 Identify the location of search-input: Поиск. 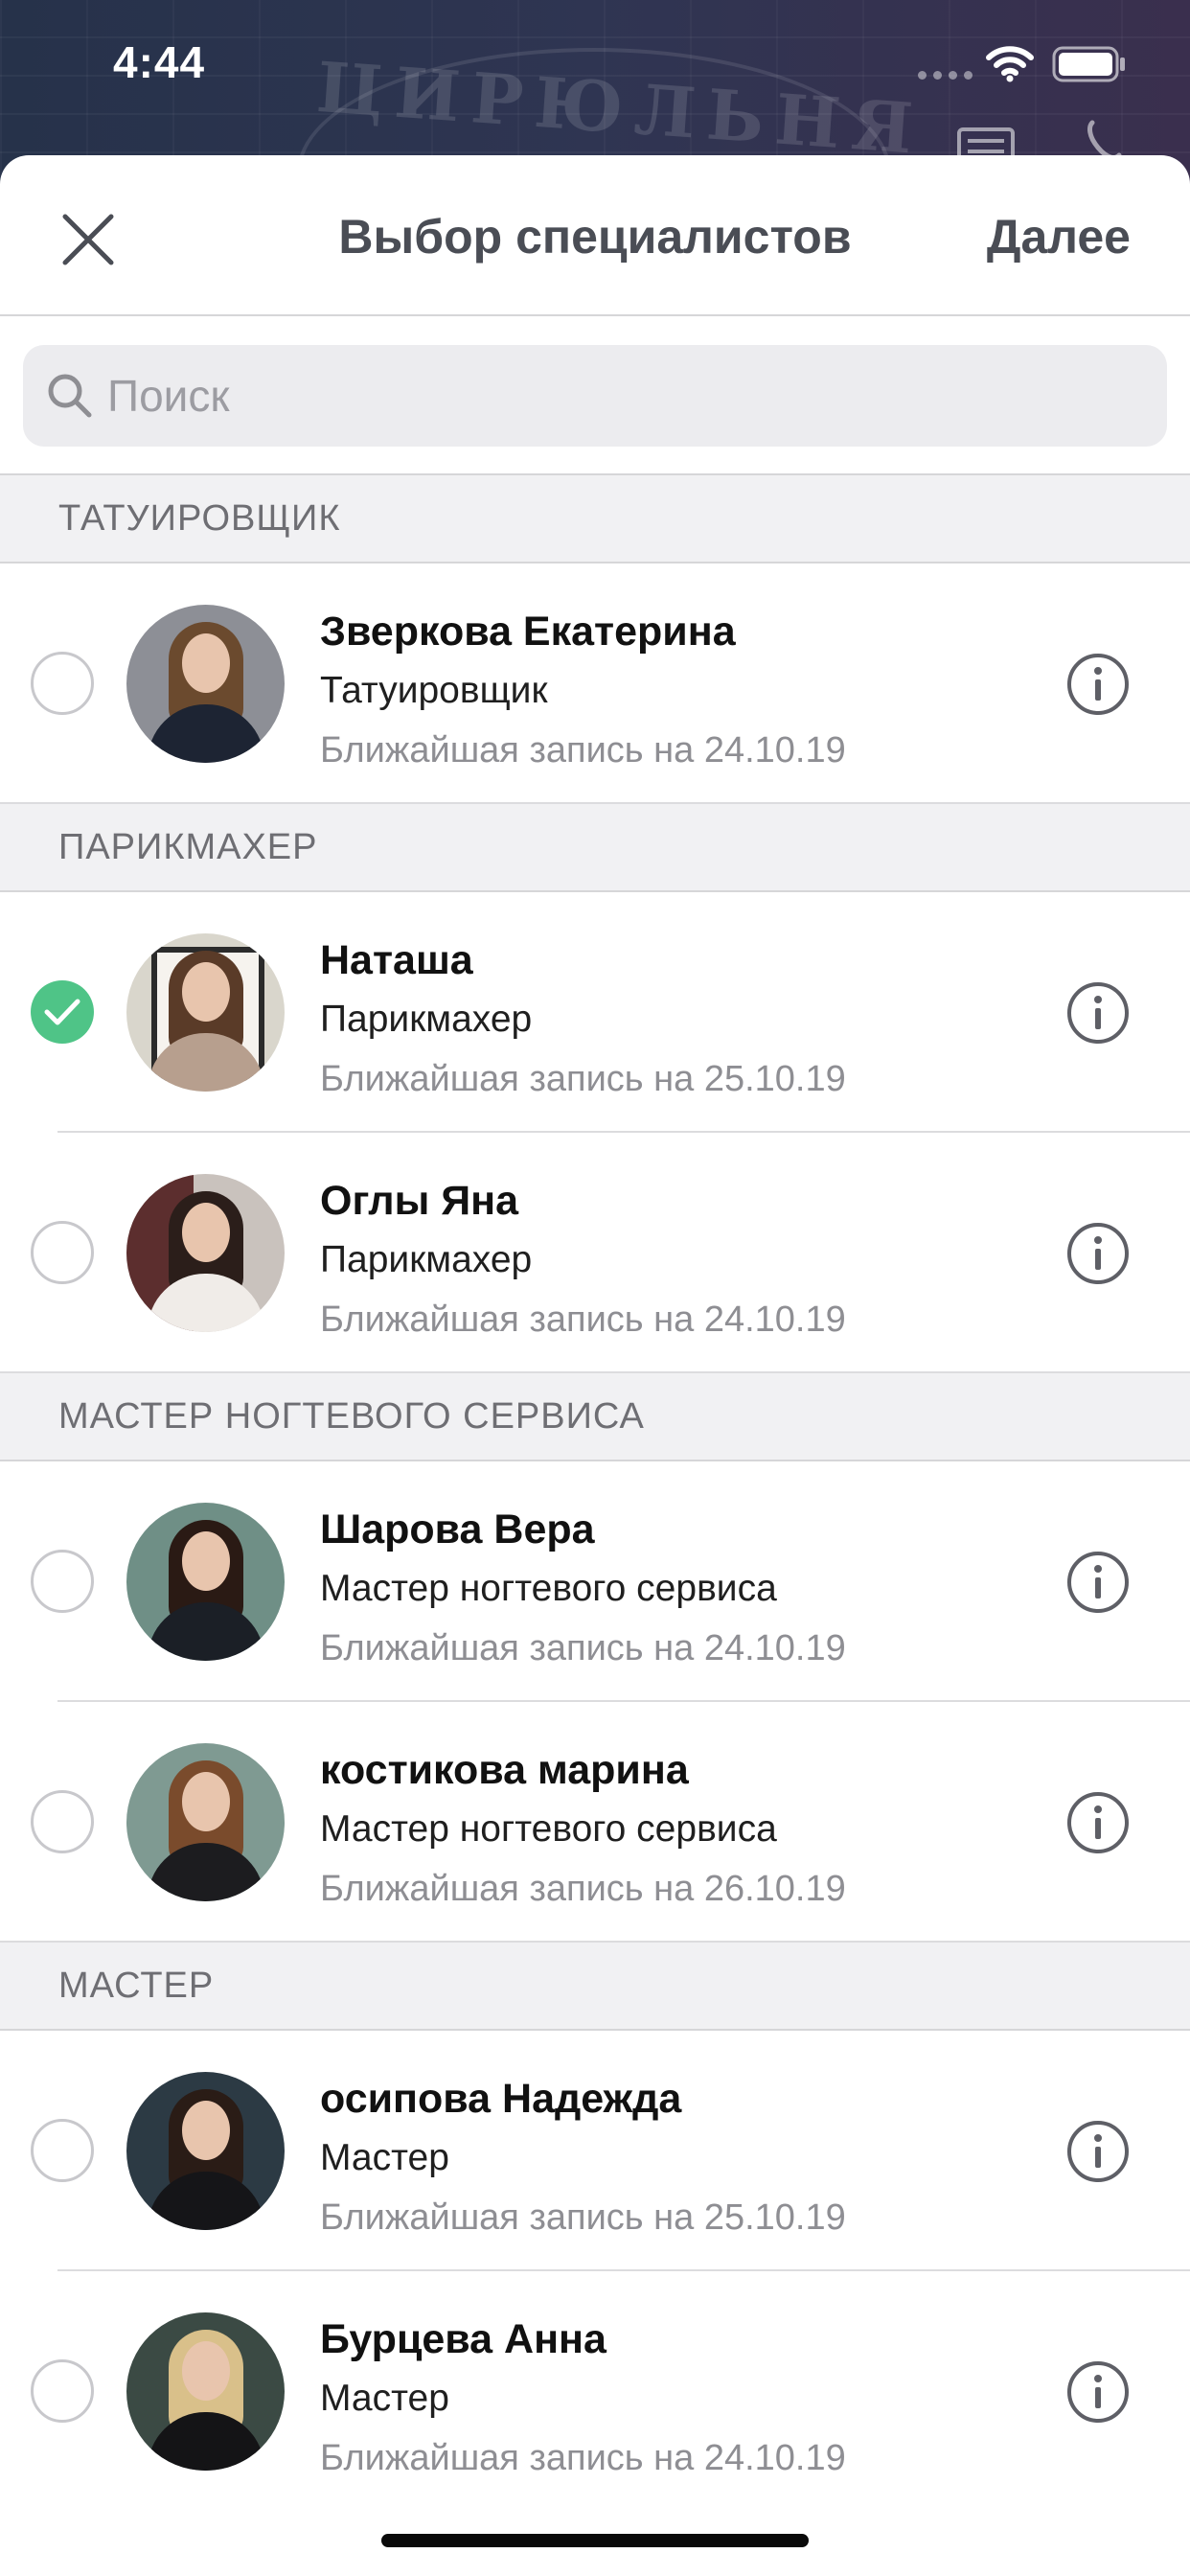
(595, 396).